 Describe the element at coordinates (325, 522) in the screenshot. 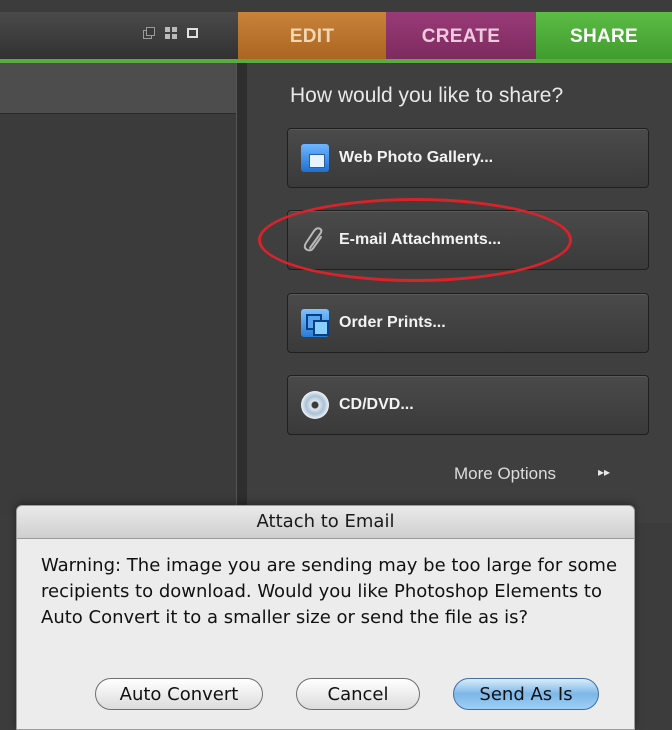

I see `dialog-title: Attach to Email` at that location.